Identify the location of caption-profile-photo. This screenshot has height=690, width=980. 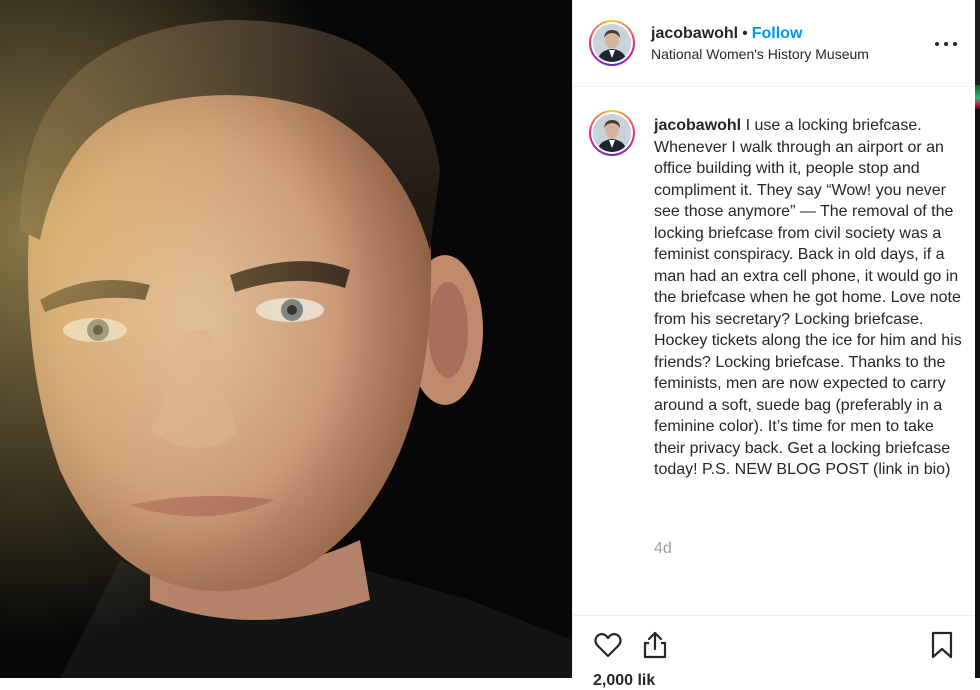
(612, 133).